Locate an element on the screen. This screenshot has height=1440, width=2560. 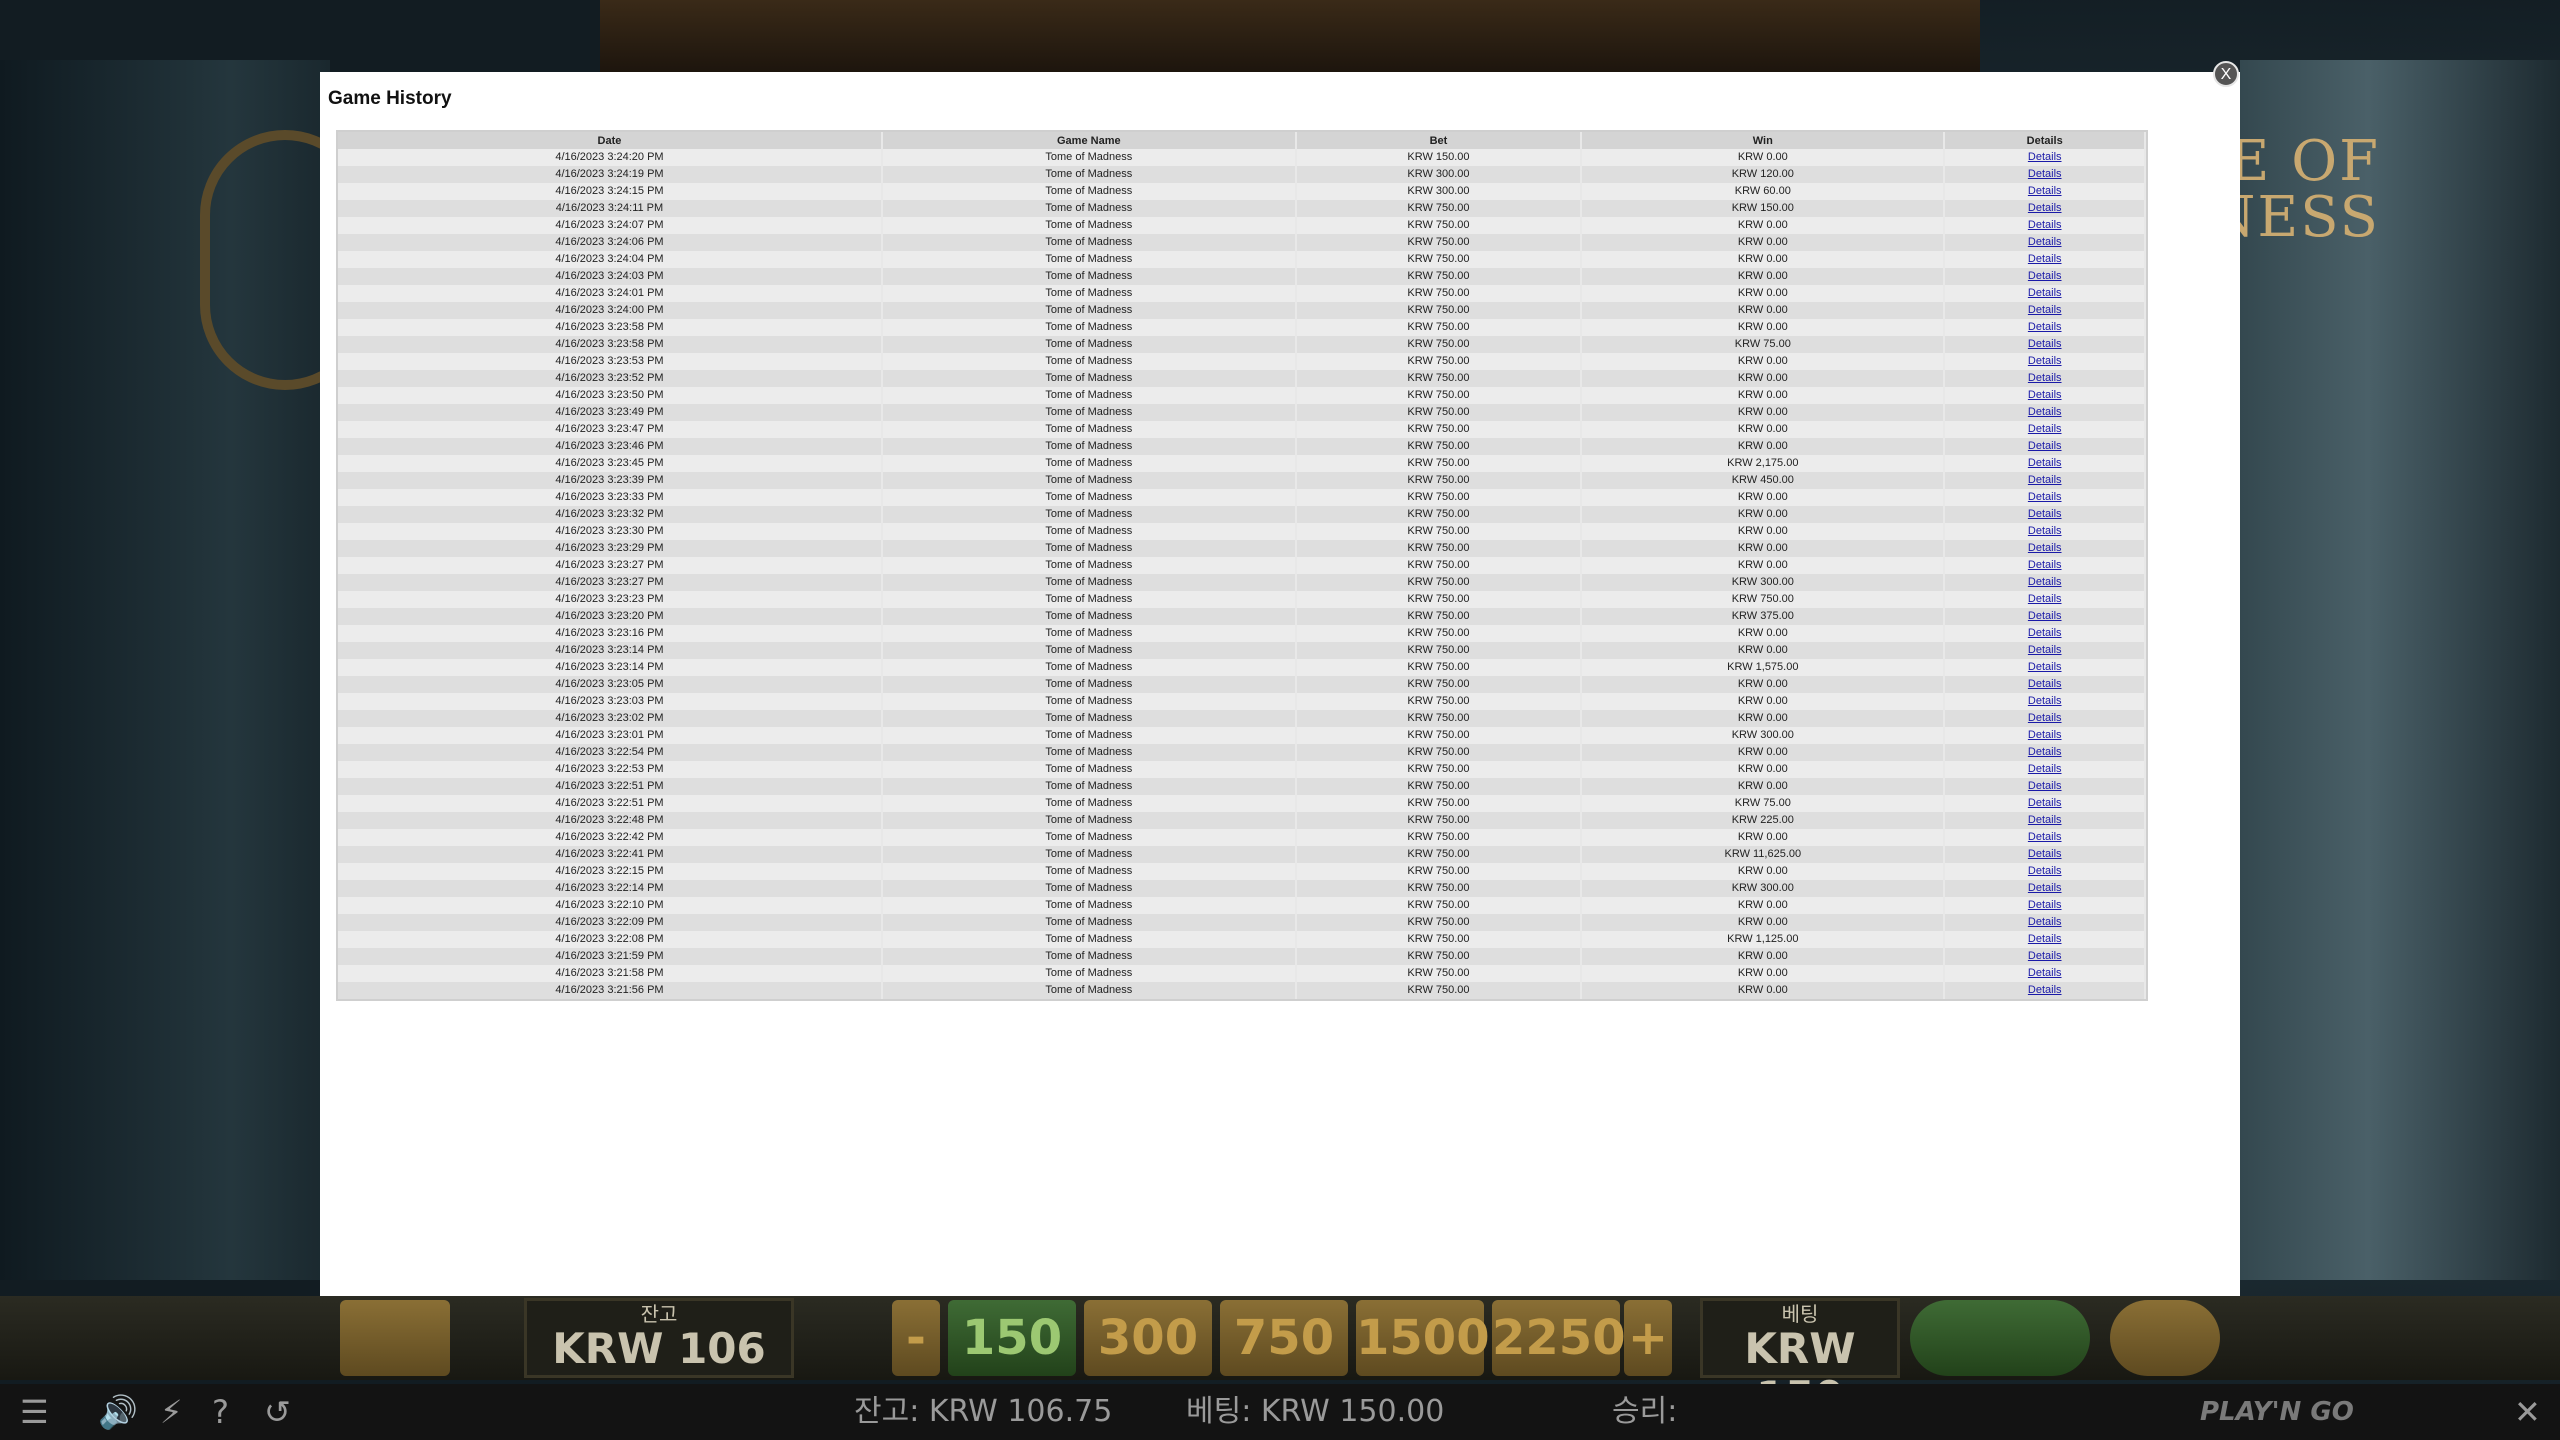
bet-option-3: 750 is located at coordinates (1284, 1338).